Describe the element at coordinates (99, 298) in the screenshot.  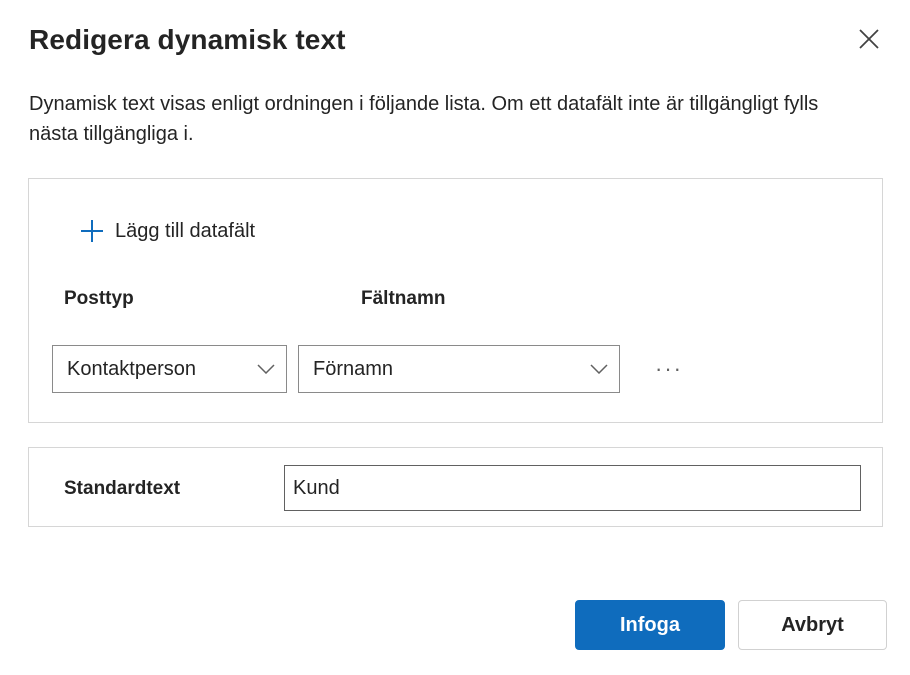
I see `column-header-record-type: Posttyp` at that location.